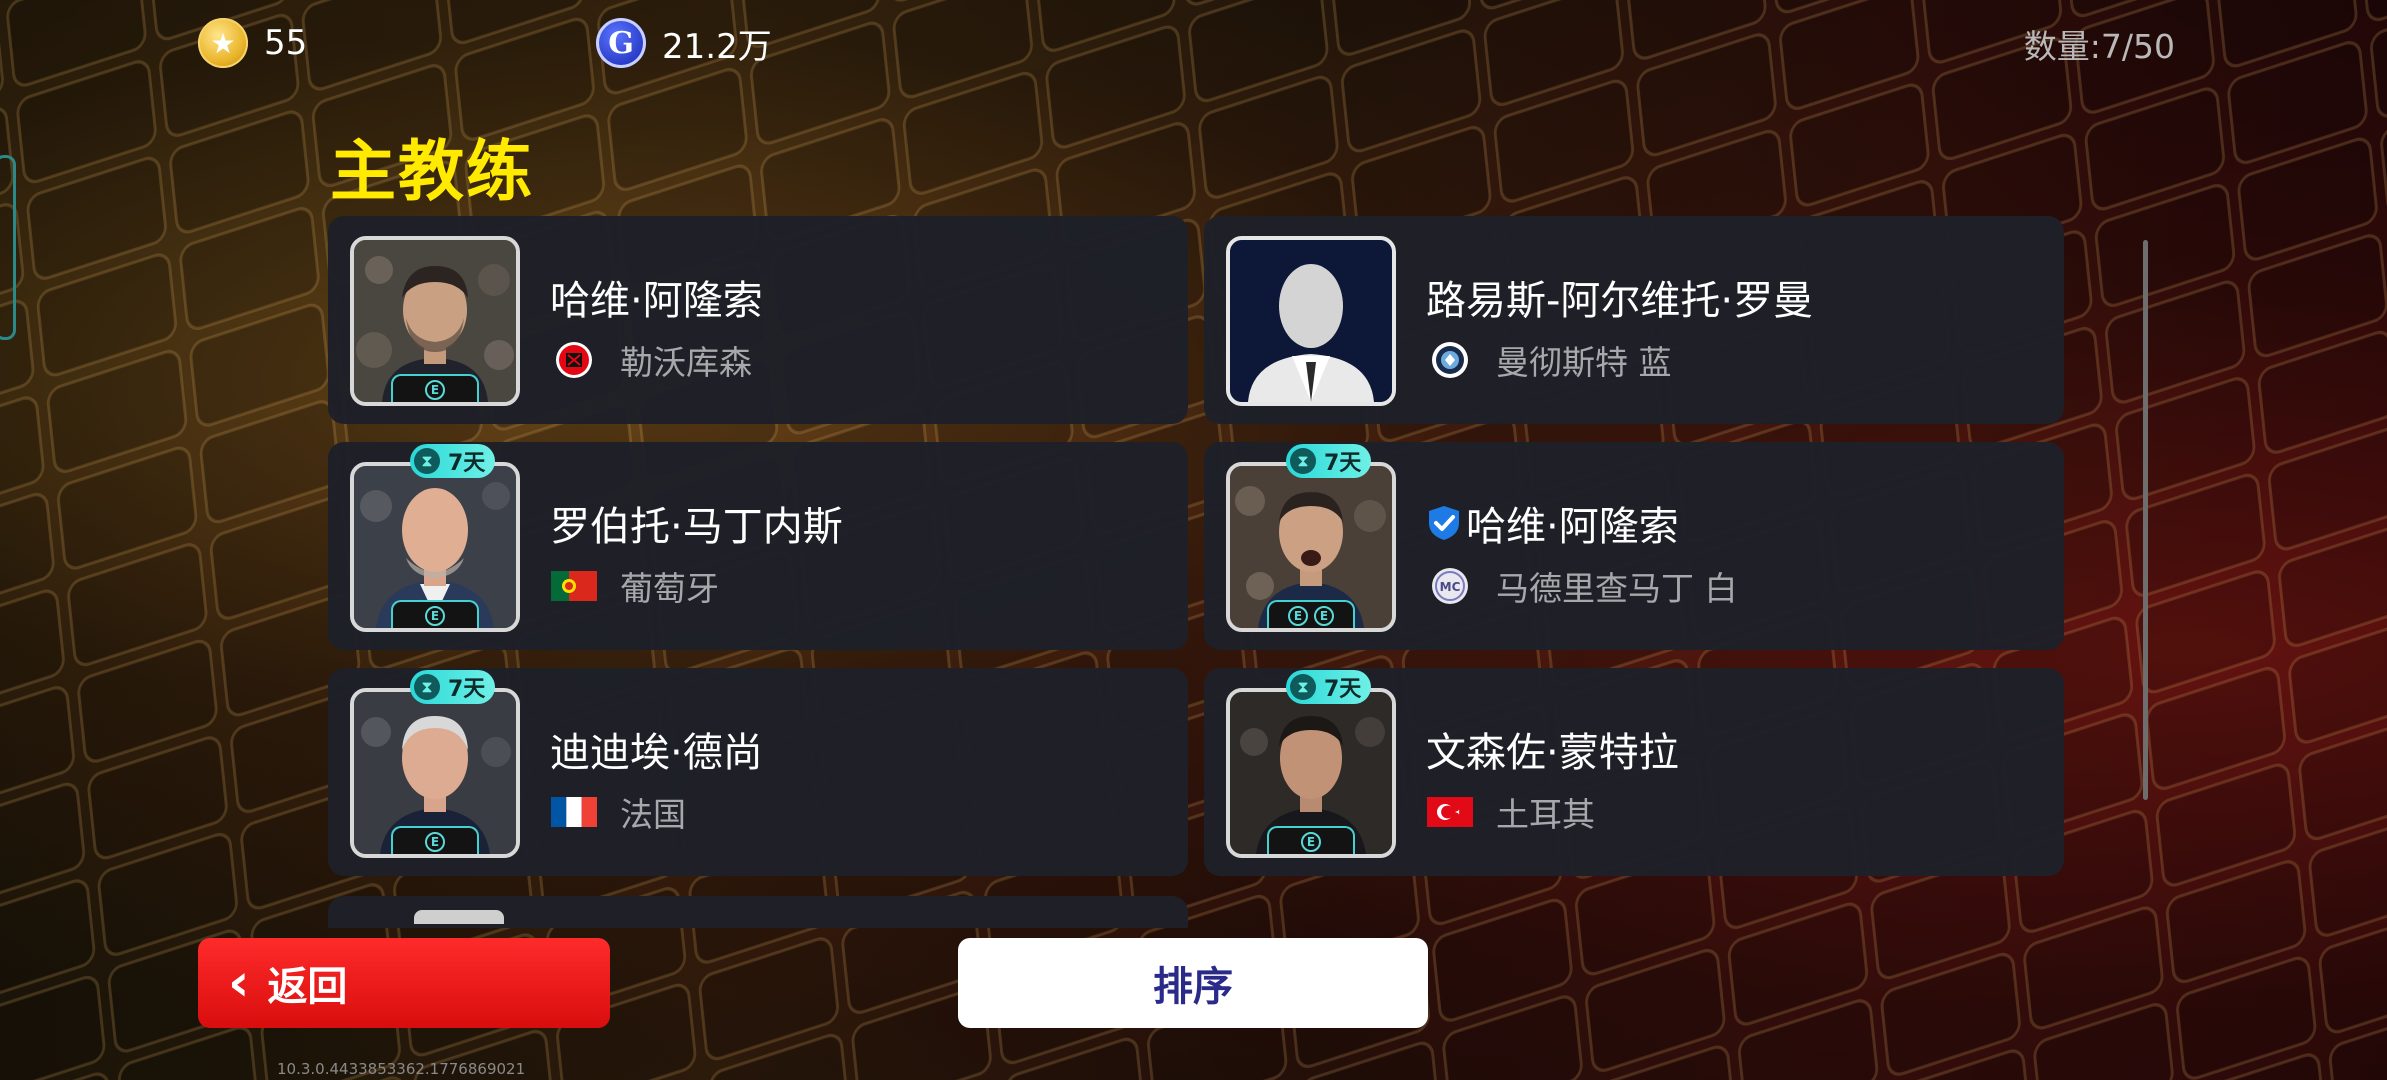 The height and width of the screenshot is (1080, 2387). What do you see at coordinates (1311, 614) in the screenshot?
I see `coach-badge: E E` at bounding box center [1311, 614].